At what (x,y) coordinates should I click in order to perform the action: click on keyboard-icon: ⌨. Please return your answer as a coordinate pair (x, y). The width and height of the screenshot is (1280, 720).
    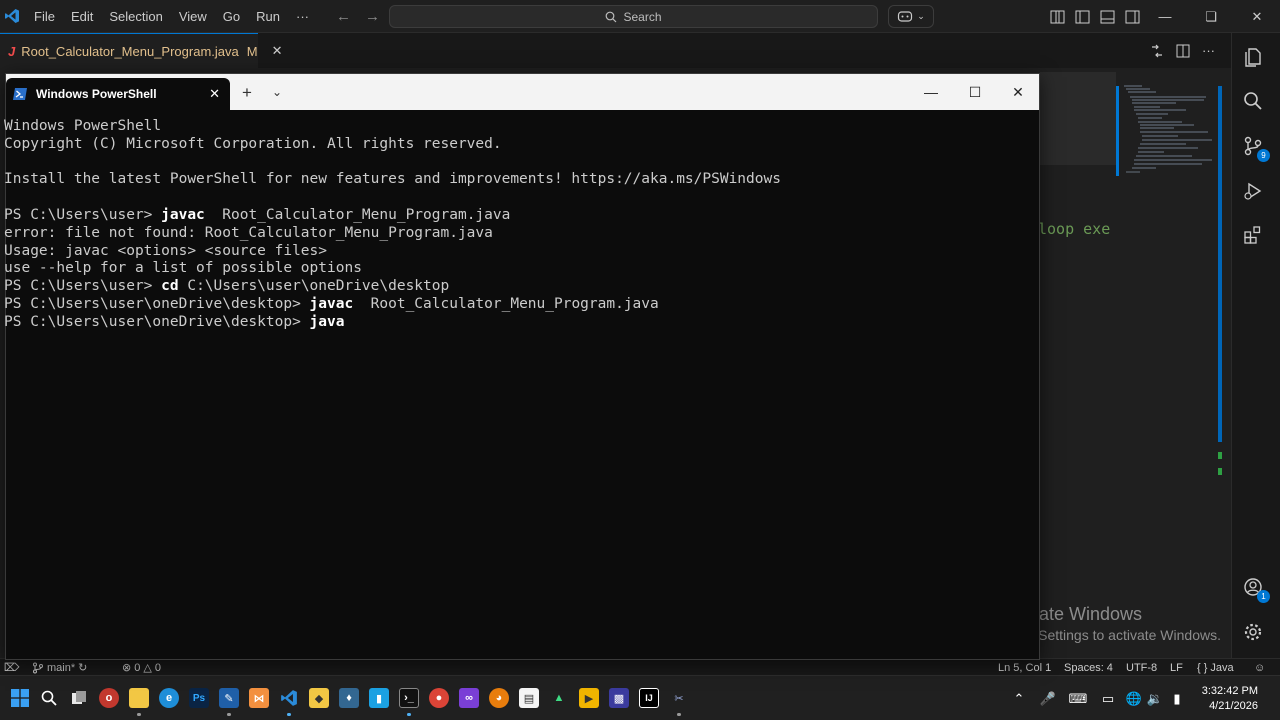
    Looking at the image, I should click on (1078, 699).